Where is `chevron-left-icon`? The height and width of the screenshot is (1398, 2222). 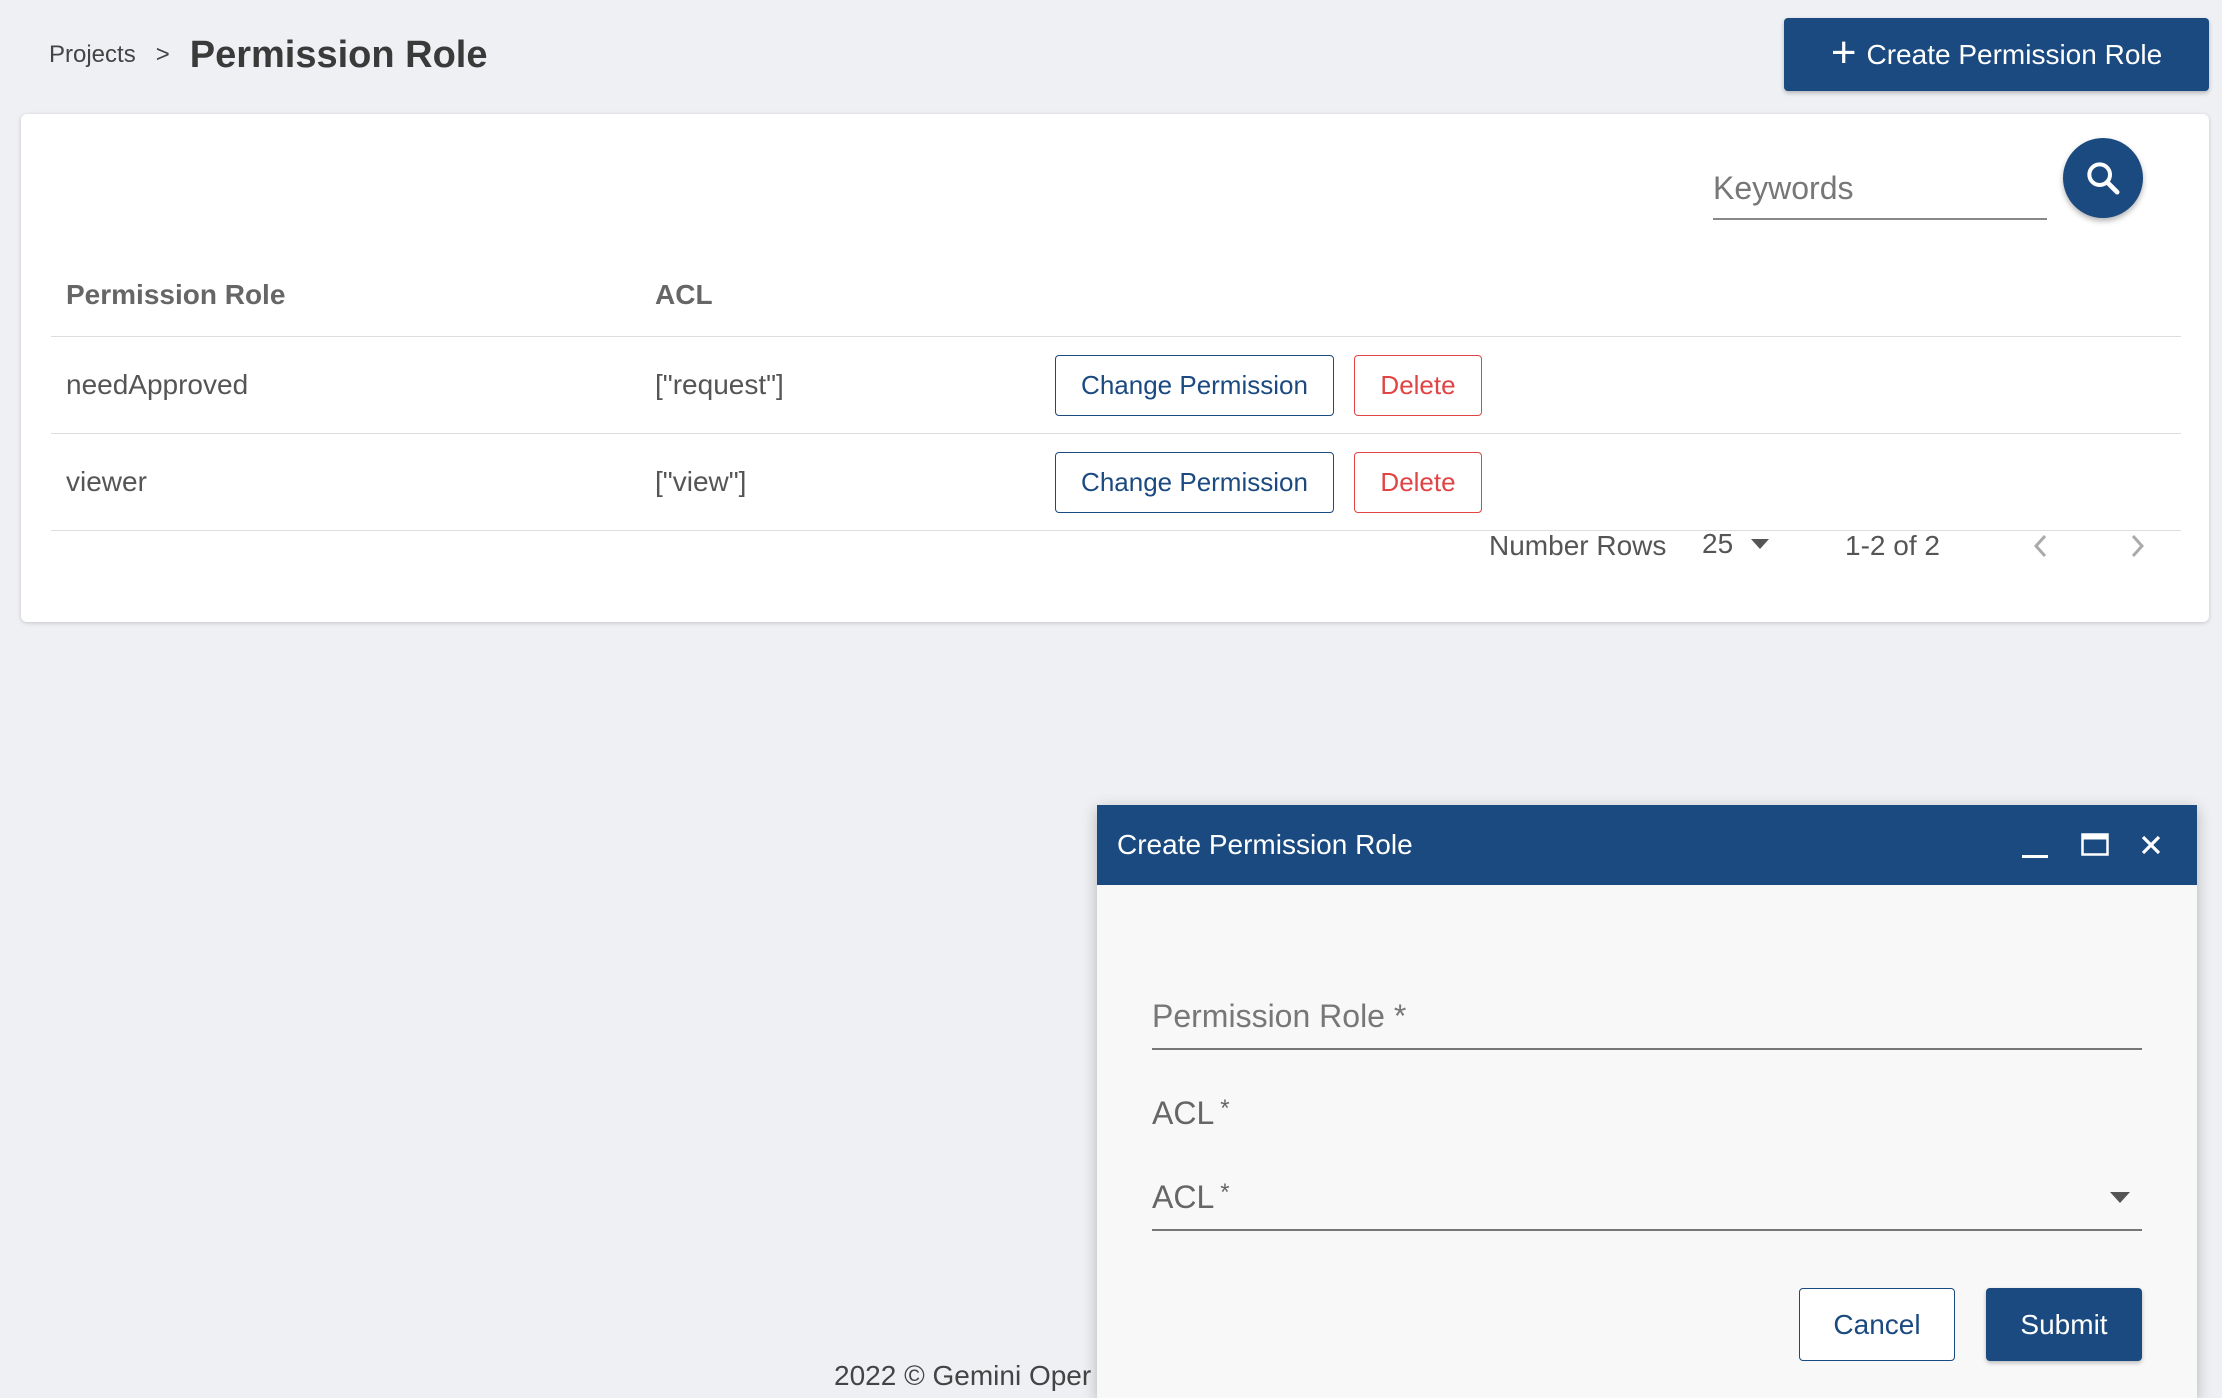 chevron-left-icon is located at coordinates (2040, 546).